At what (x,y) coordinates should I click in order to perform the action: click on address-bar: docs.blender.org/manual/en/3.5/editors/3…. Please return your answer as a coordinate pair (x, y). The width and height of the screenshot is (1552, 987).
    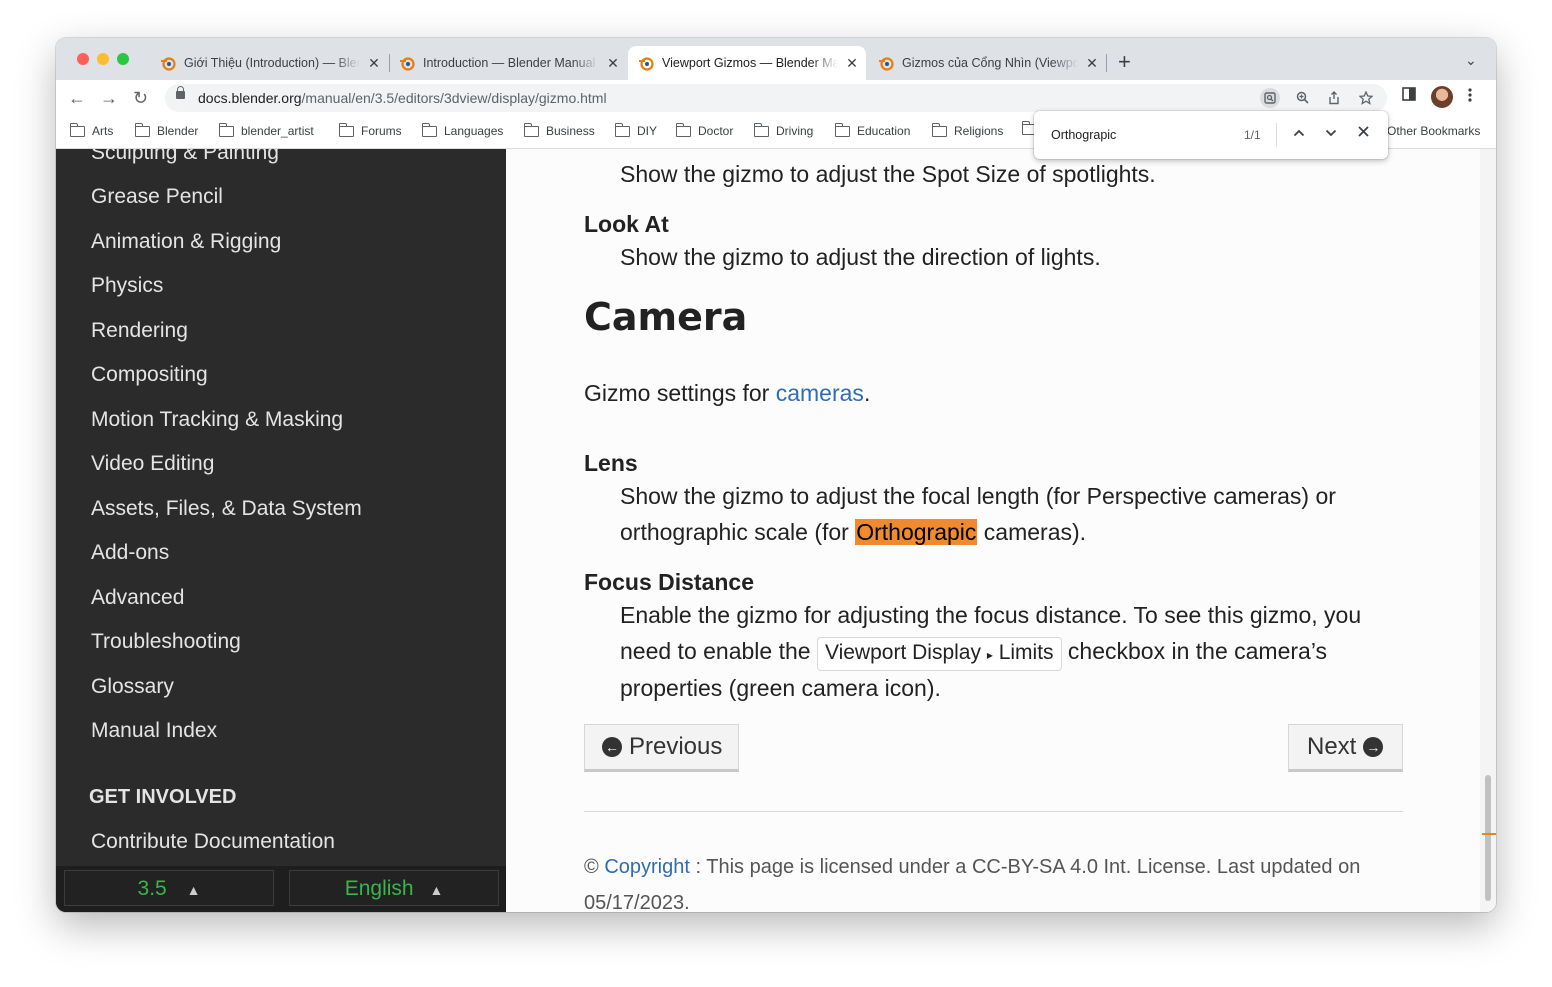
    Looking at the image, I should click on (776, 98).